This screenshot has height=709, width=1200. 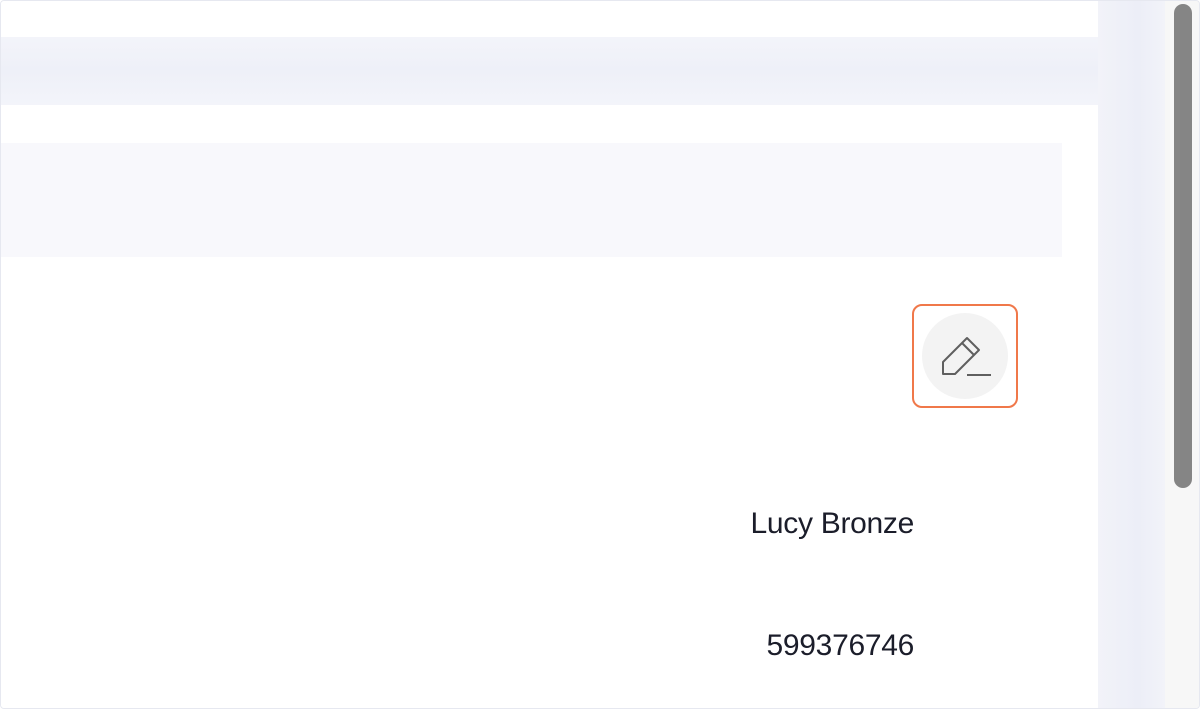 I want to click on profile-card-header, so click(x=531, y=200).